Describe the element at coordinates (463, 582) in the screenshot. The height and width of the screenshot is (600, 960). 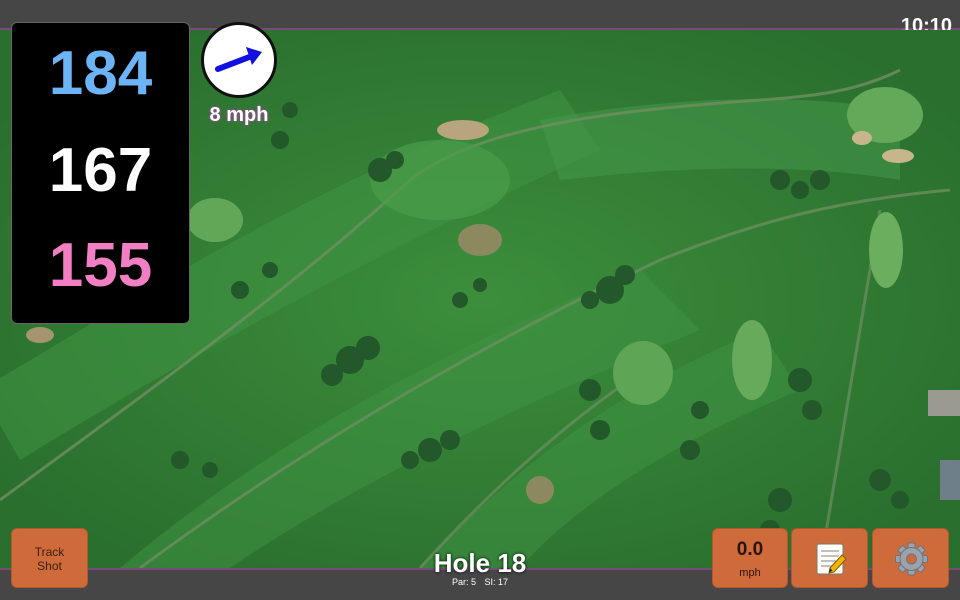
I see `hole-par: Par: 5` at that location.